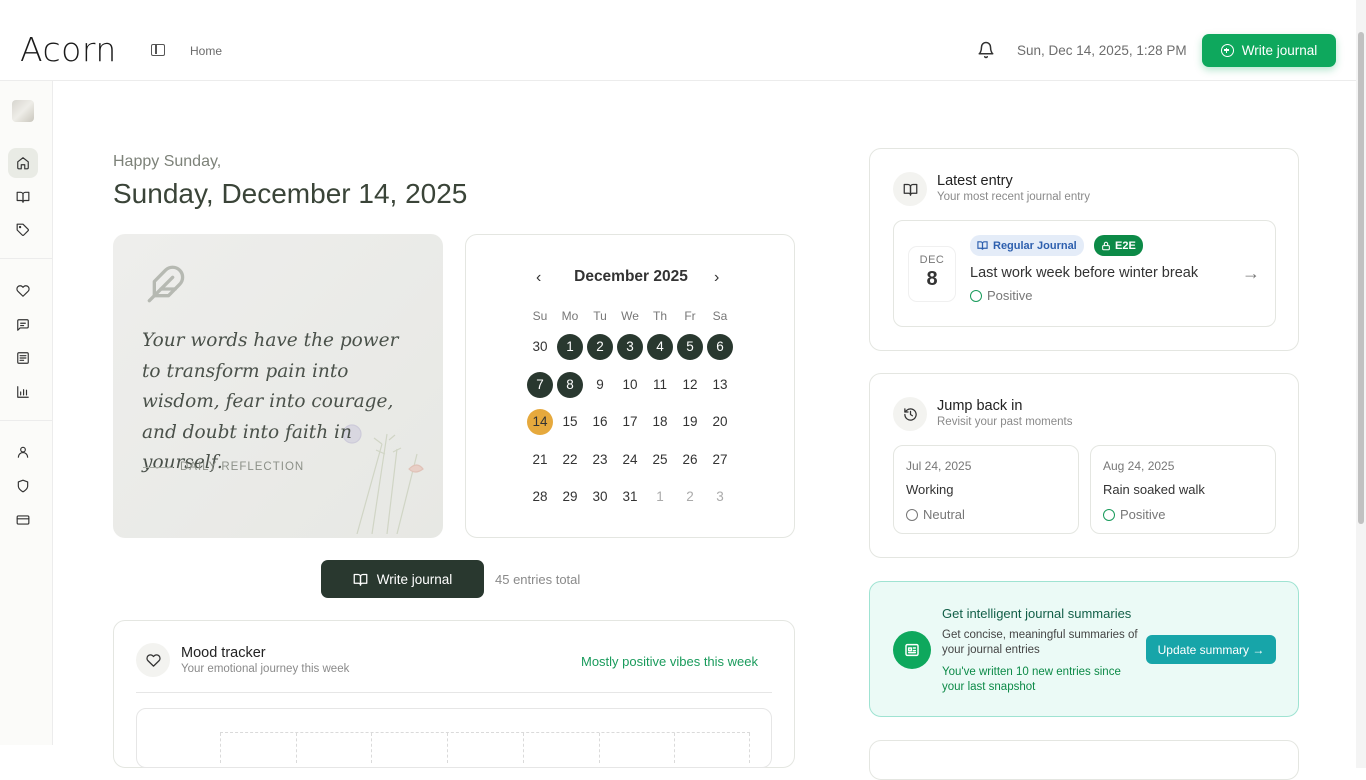  What do you see at coordinates (980, 406) in the screenshot?
I see `jump-back-title: Jump back in` at bounding box center [980, 406].